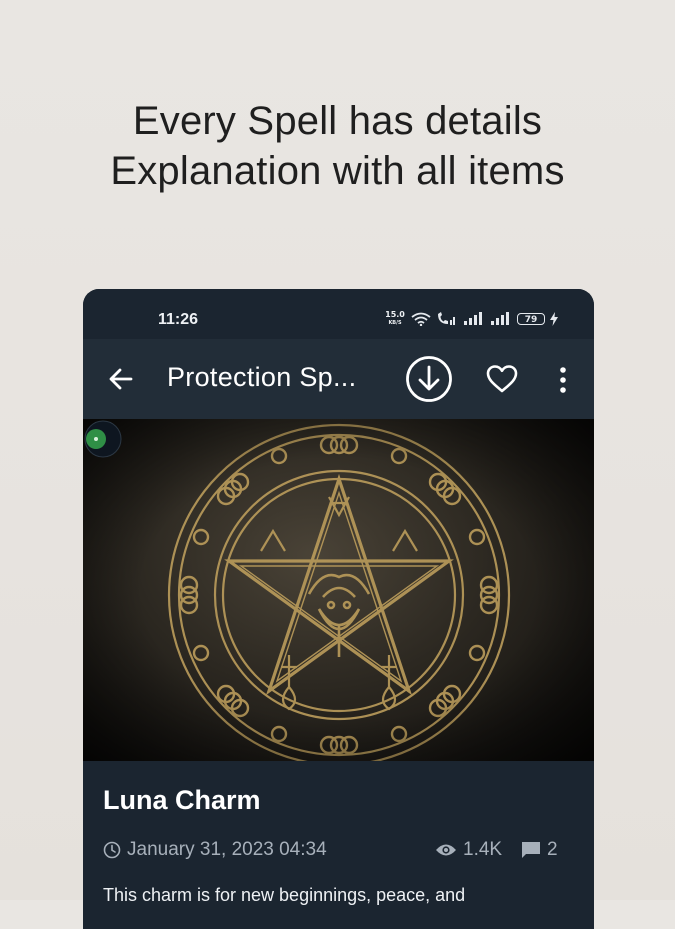 This screenshot has height=929, width=675. Describe the element at coordinates (103, 439) in the screenshot. I see `floating-side-handle` at that location.